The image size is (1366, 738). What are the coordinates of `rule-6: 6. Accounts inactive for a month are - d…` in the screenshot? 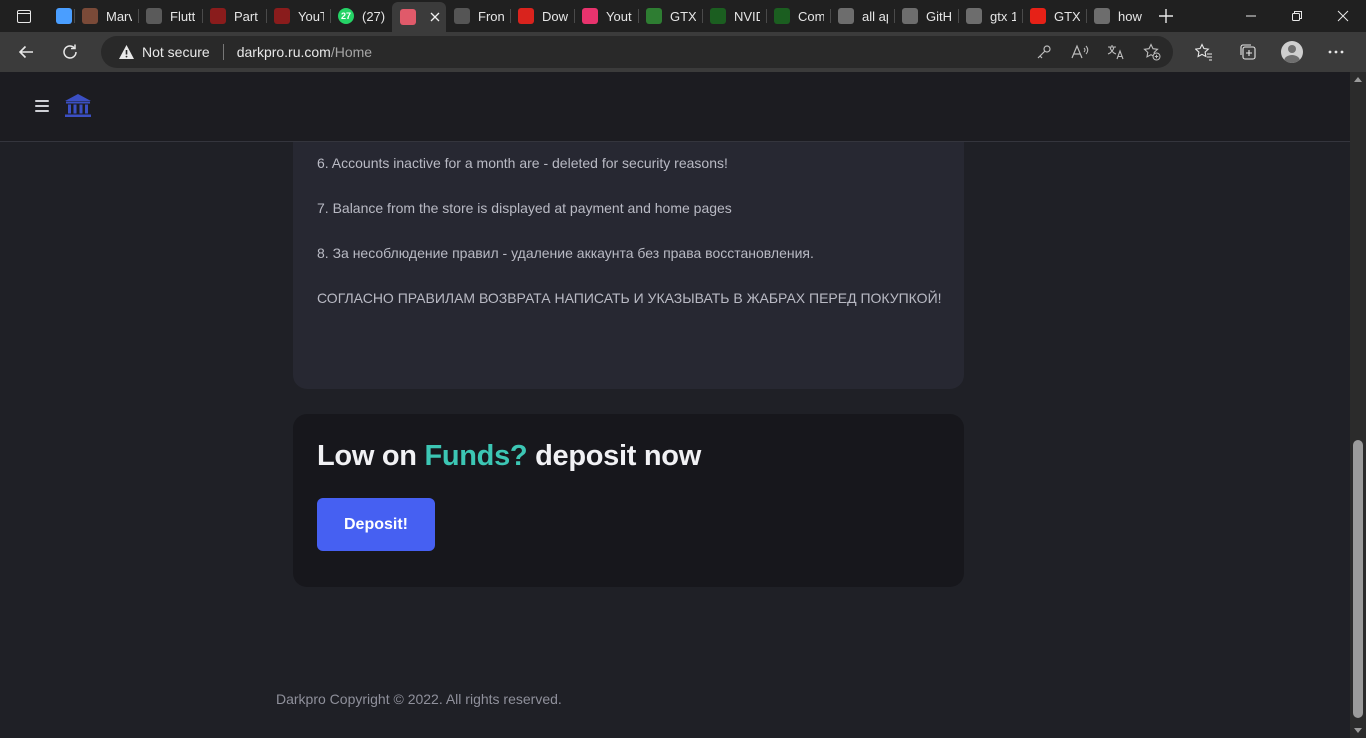 It's located at (522, 163).